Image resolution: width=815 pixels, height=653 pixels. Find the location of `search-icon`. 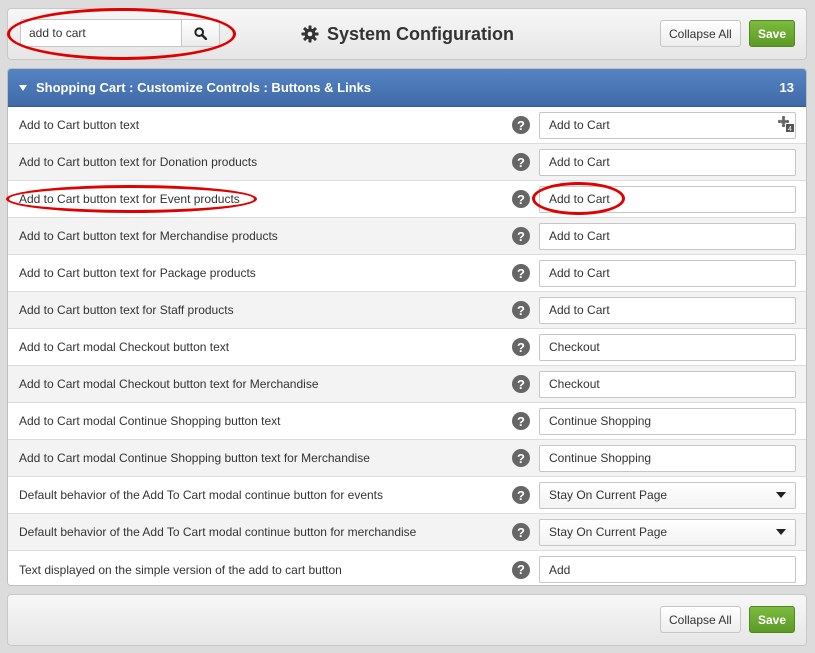

search-icon is located at coordinates (200, 33).